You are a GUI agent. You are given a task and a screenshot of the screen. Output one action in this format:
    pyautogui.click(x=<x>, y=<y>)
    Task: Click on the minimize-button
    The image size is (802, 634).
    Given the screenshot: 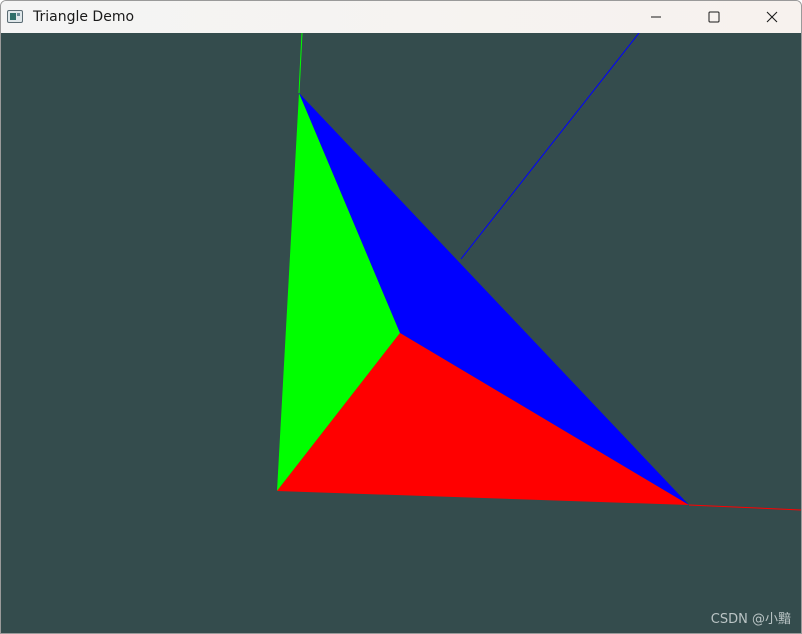 What is the action you would take?
    pyautogui.click(x=656, y=17)
    